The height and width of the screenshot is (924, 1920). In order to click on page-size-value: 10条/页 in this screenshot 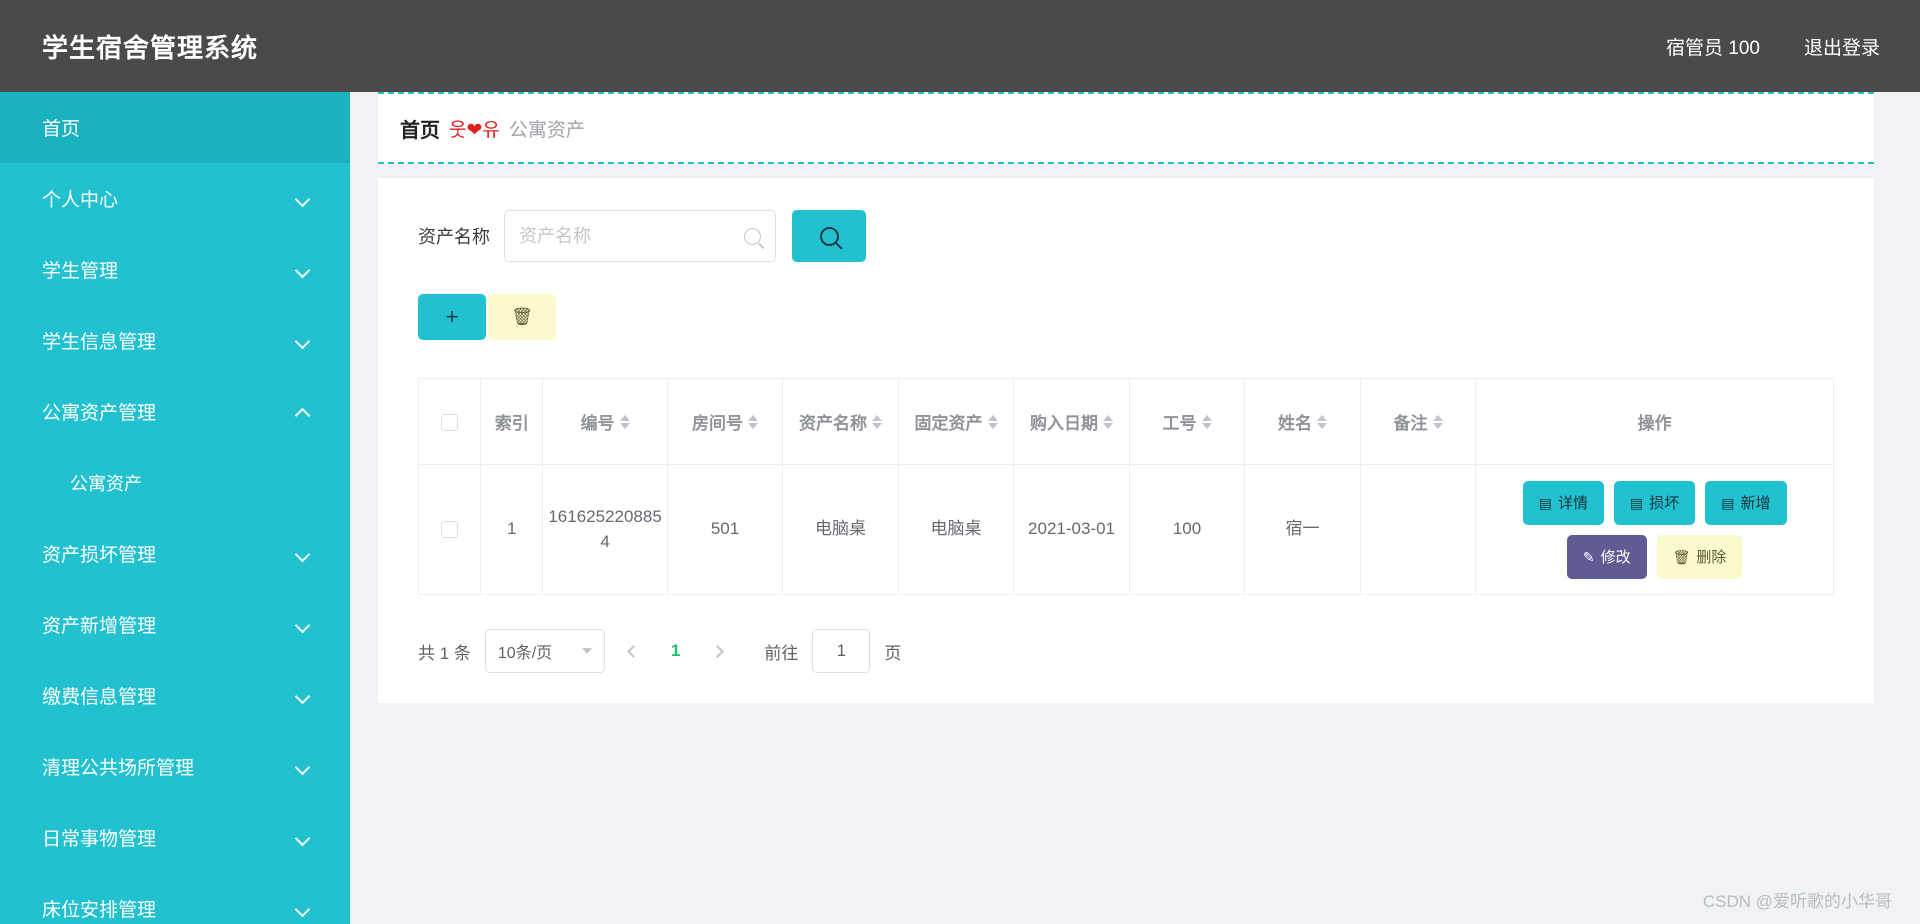, I will do `click(525, 653)`.